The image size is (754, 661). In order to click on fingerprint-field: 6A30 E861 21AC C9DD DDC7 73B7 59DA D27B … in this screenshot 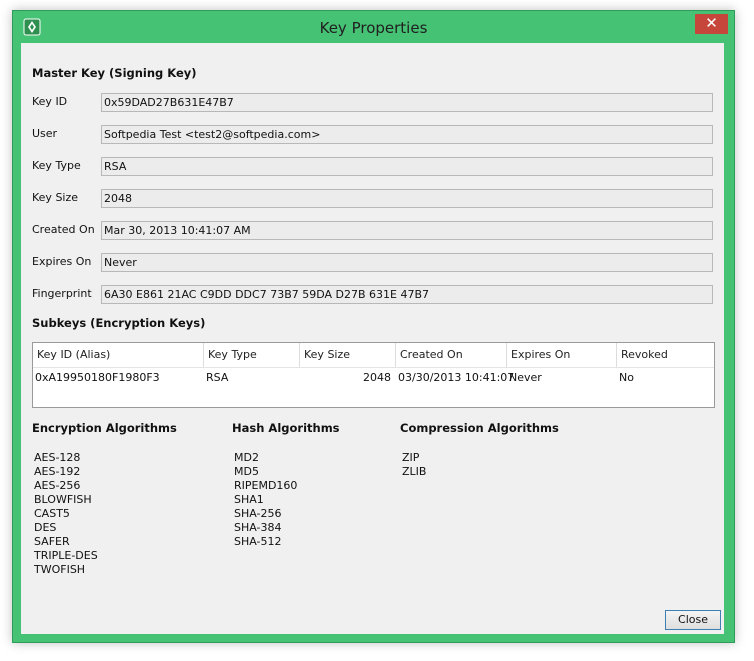, I will do `click(407, 294)`.